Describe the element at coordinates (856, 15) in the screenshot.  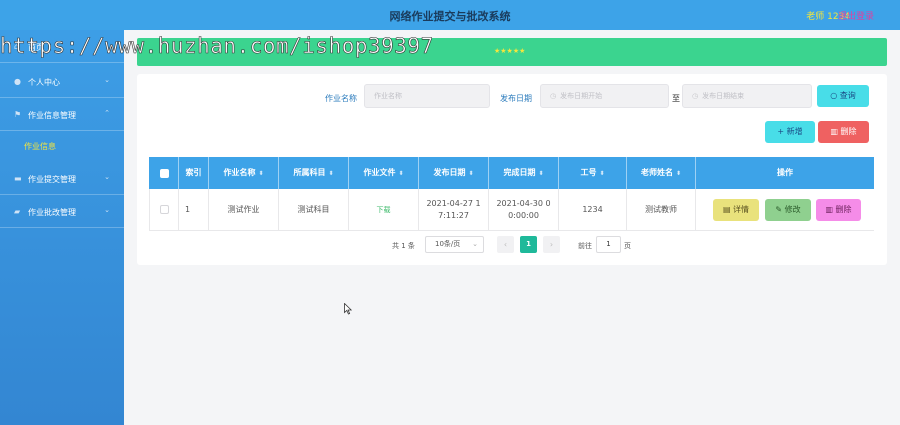
I see `logout-link: 退出登录` at that location.